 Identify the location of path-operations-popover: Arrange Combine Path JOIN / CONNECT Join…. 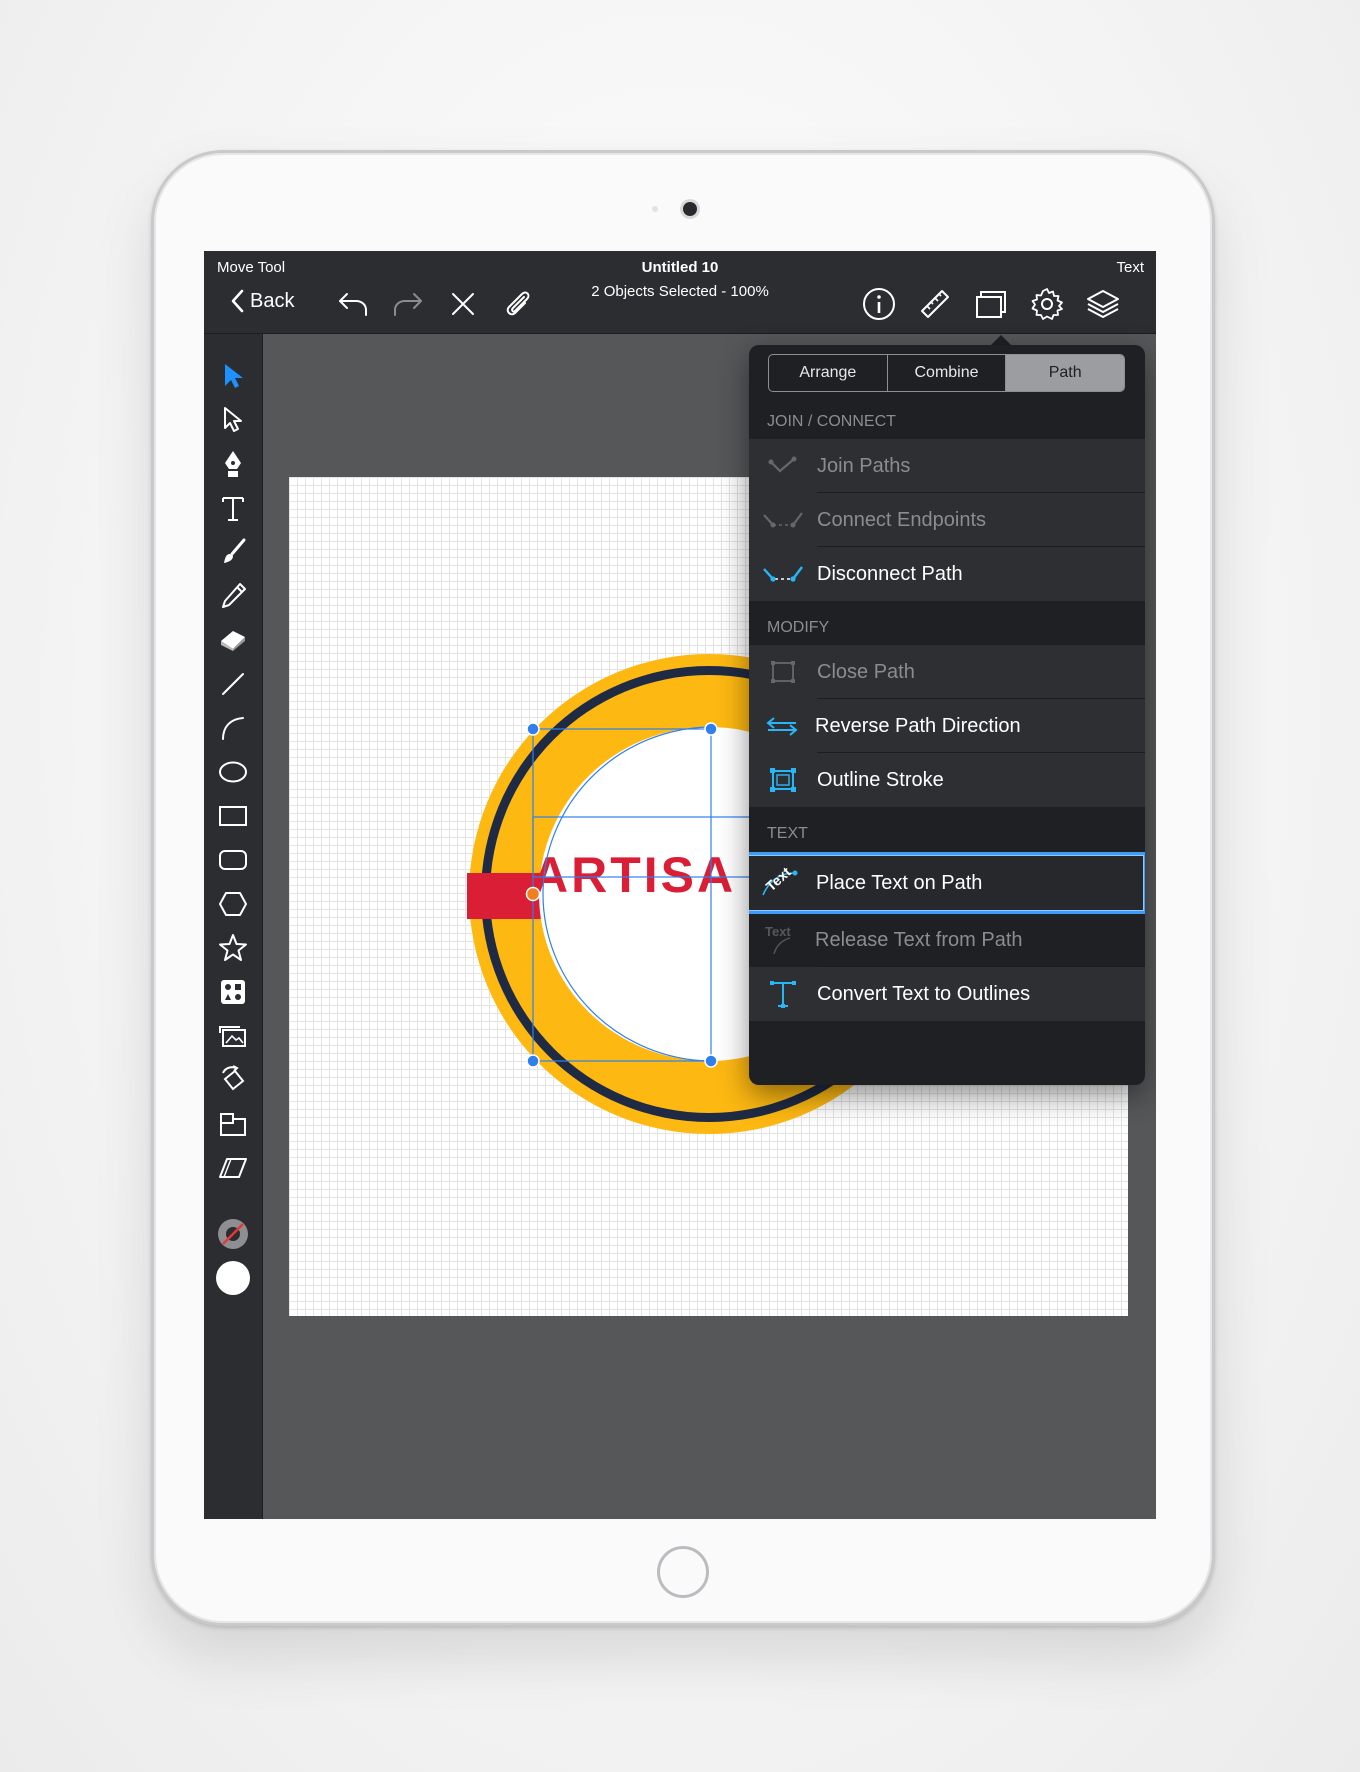
(947, 715).